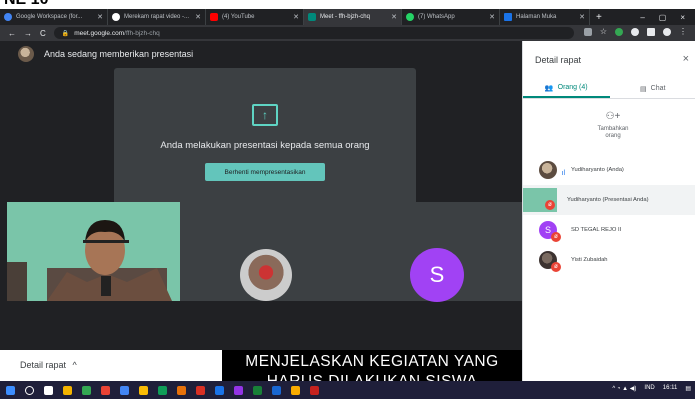 This screenshot has height=399, width=695. Describe the element at coordinates (683, 31) in the screenshot. I see `menu-icon: ⋮` at that location.